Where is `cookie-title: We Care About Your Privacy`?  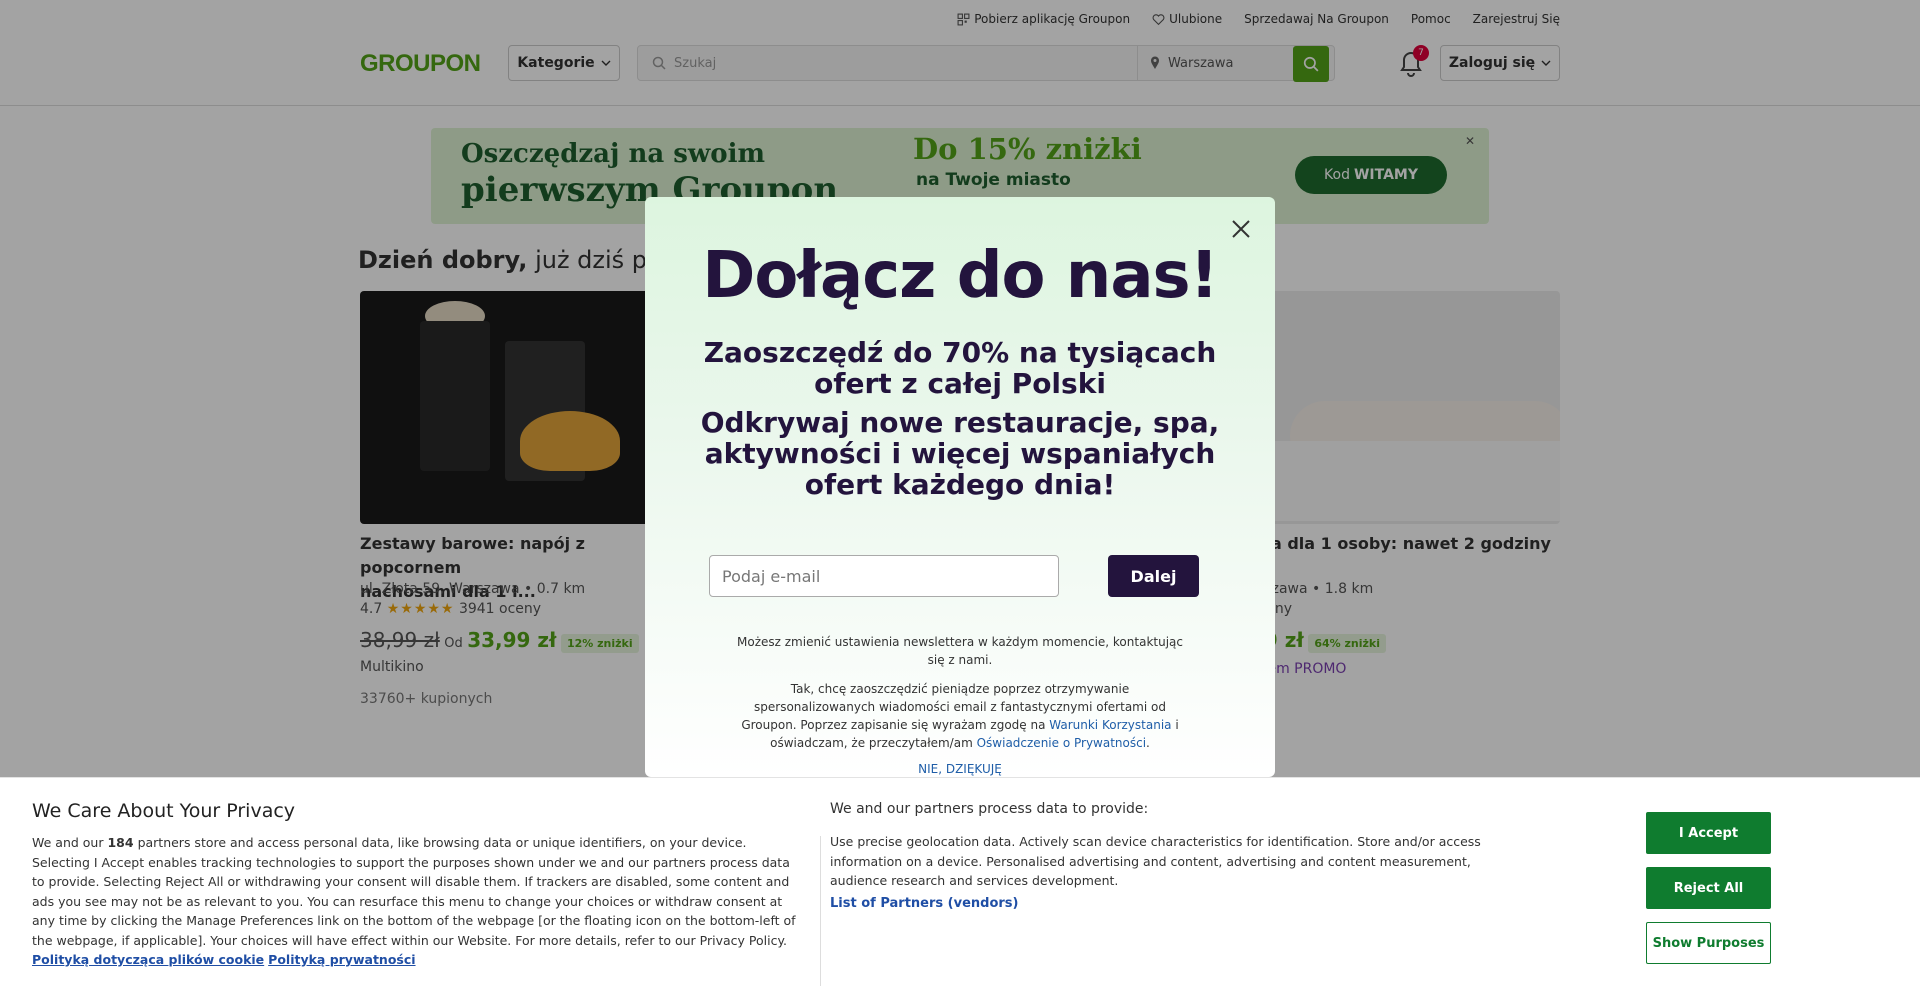 cookie-title: We Care About Your Privacy is located at coordinates (164, 811).